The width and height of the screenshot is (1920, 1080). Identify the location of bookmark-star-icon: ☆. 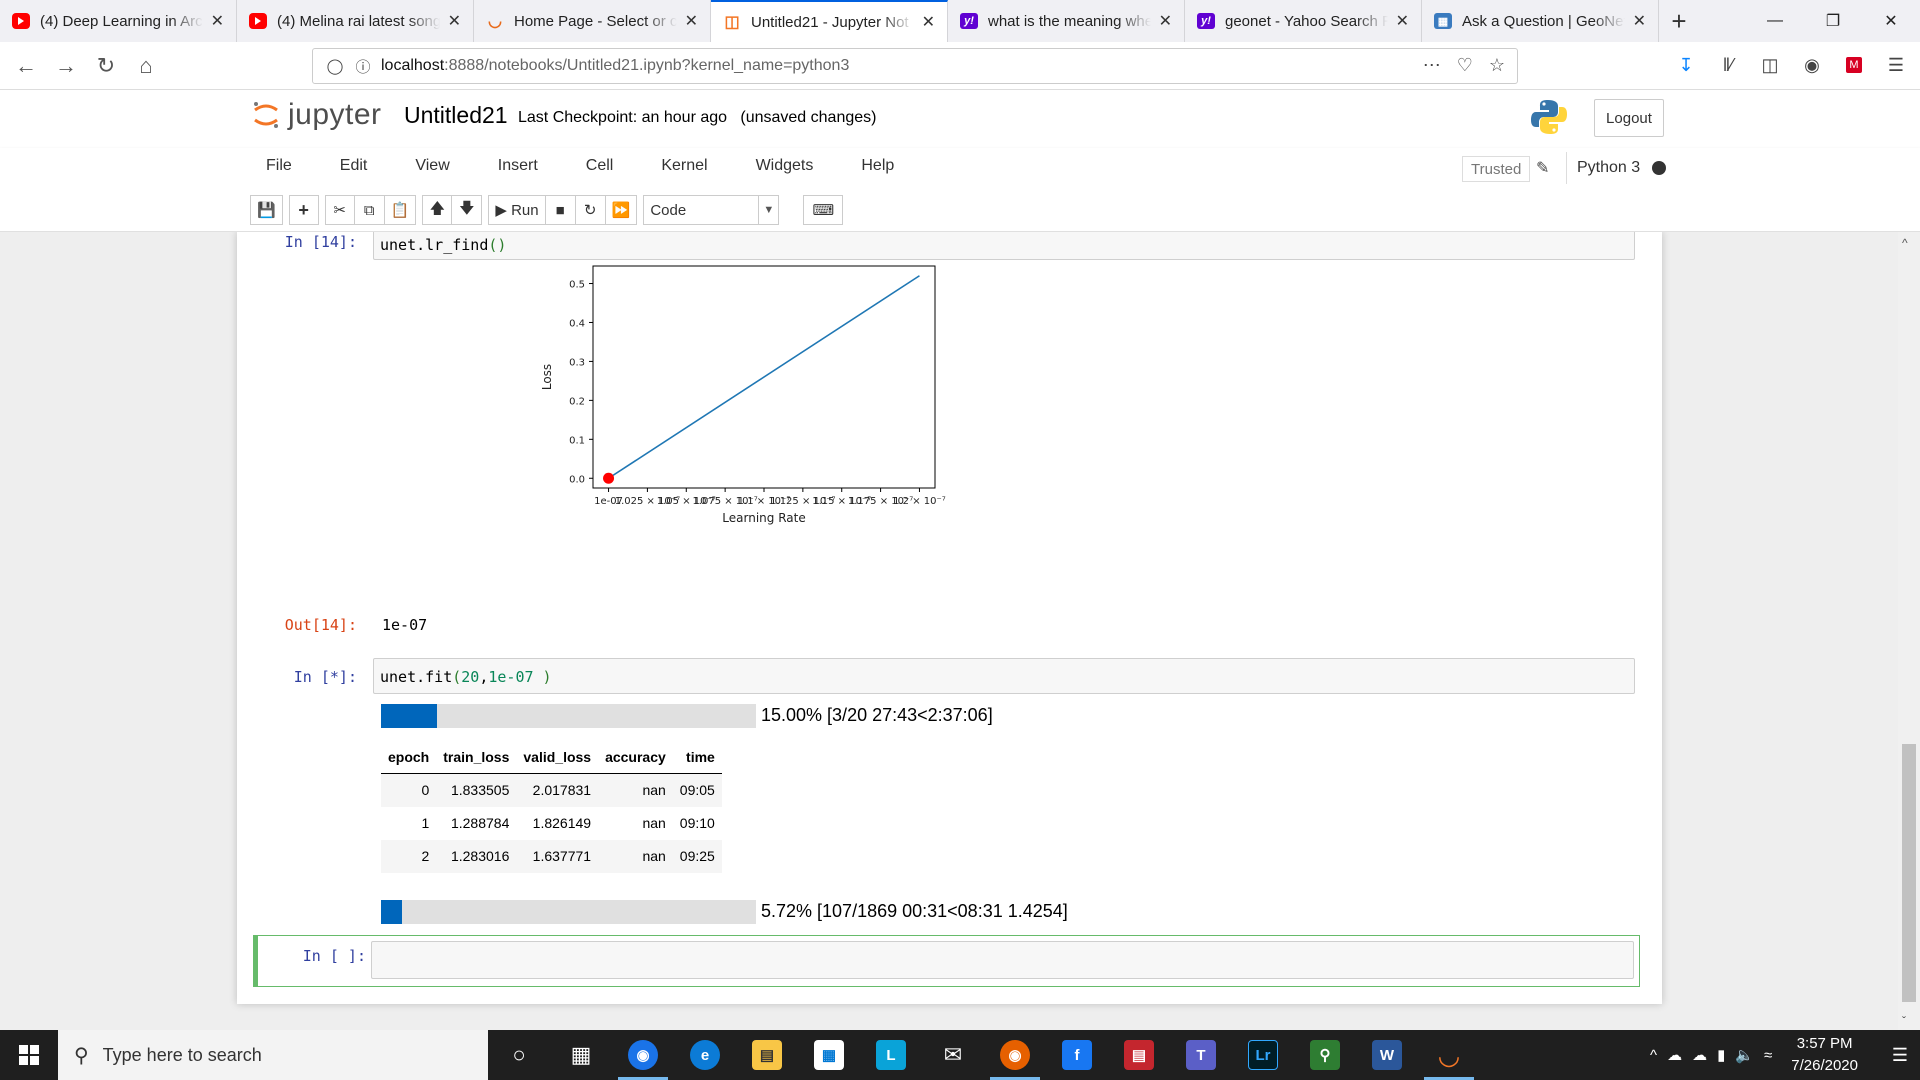
(1497, 65).